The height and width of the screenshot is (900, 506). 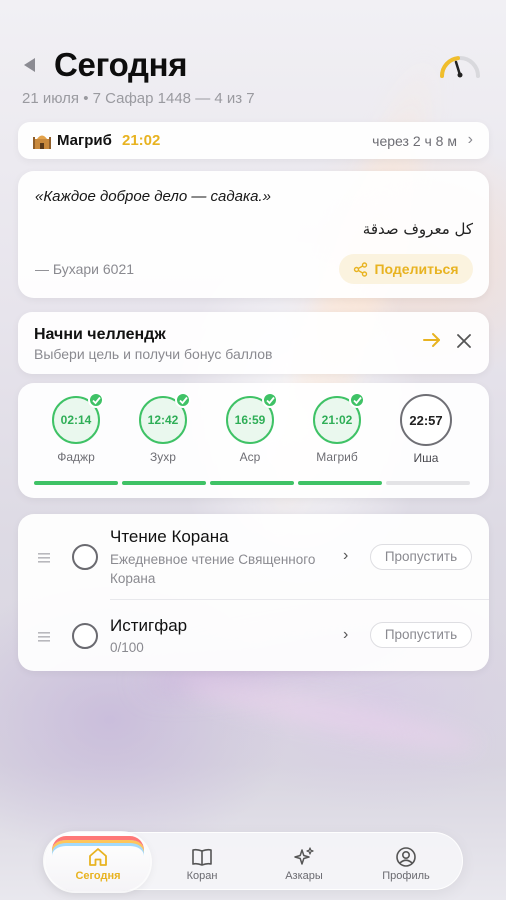 I want to click on tab-azkar: Азкары, so click(x=304, y=862).